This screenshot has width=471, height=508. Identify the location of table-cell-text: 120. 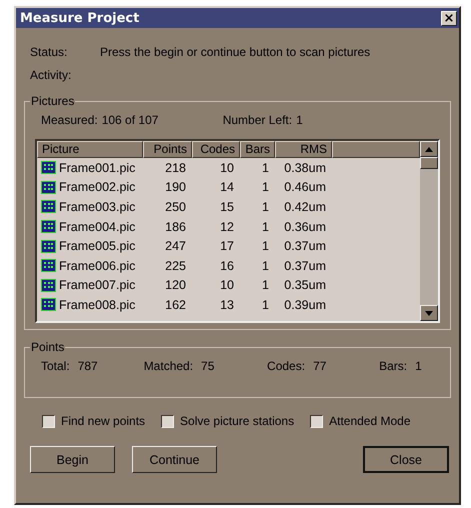
(175, 285).